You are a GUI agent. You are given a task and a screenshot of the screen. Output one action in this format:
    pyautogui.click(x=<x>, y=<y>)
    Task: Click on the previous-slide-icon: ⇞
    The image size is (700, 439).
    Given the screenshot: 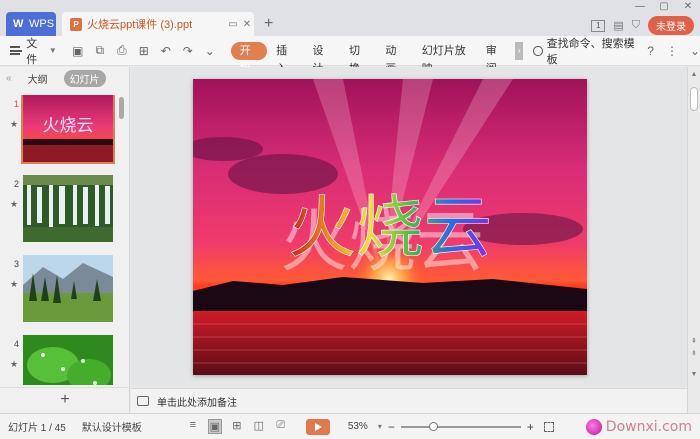 What is the action you would take?
    pyautogui.click(x=694, y=341)
    